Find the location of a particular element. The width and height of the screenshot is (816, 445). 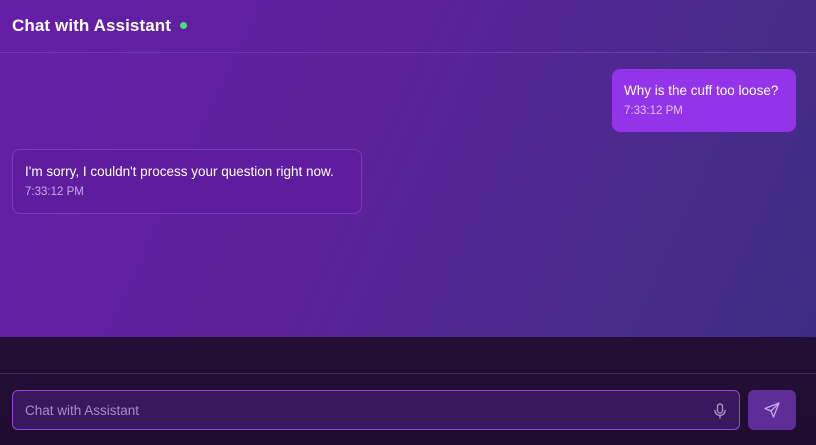

send-icon is located at coordinates (772, 410).